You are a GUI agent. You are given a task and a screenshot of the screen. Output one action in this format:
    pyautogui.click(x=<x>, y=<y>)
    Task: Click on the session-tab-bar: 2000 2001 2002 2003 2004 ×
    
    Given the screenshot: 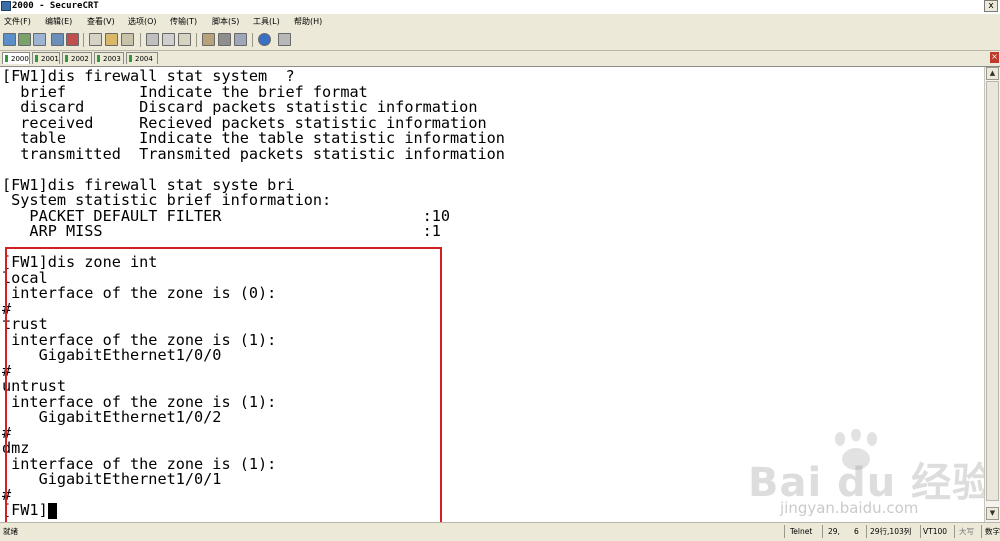 What is the action you would take?
    pyautogui.click(x=500, y=59)
    